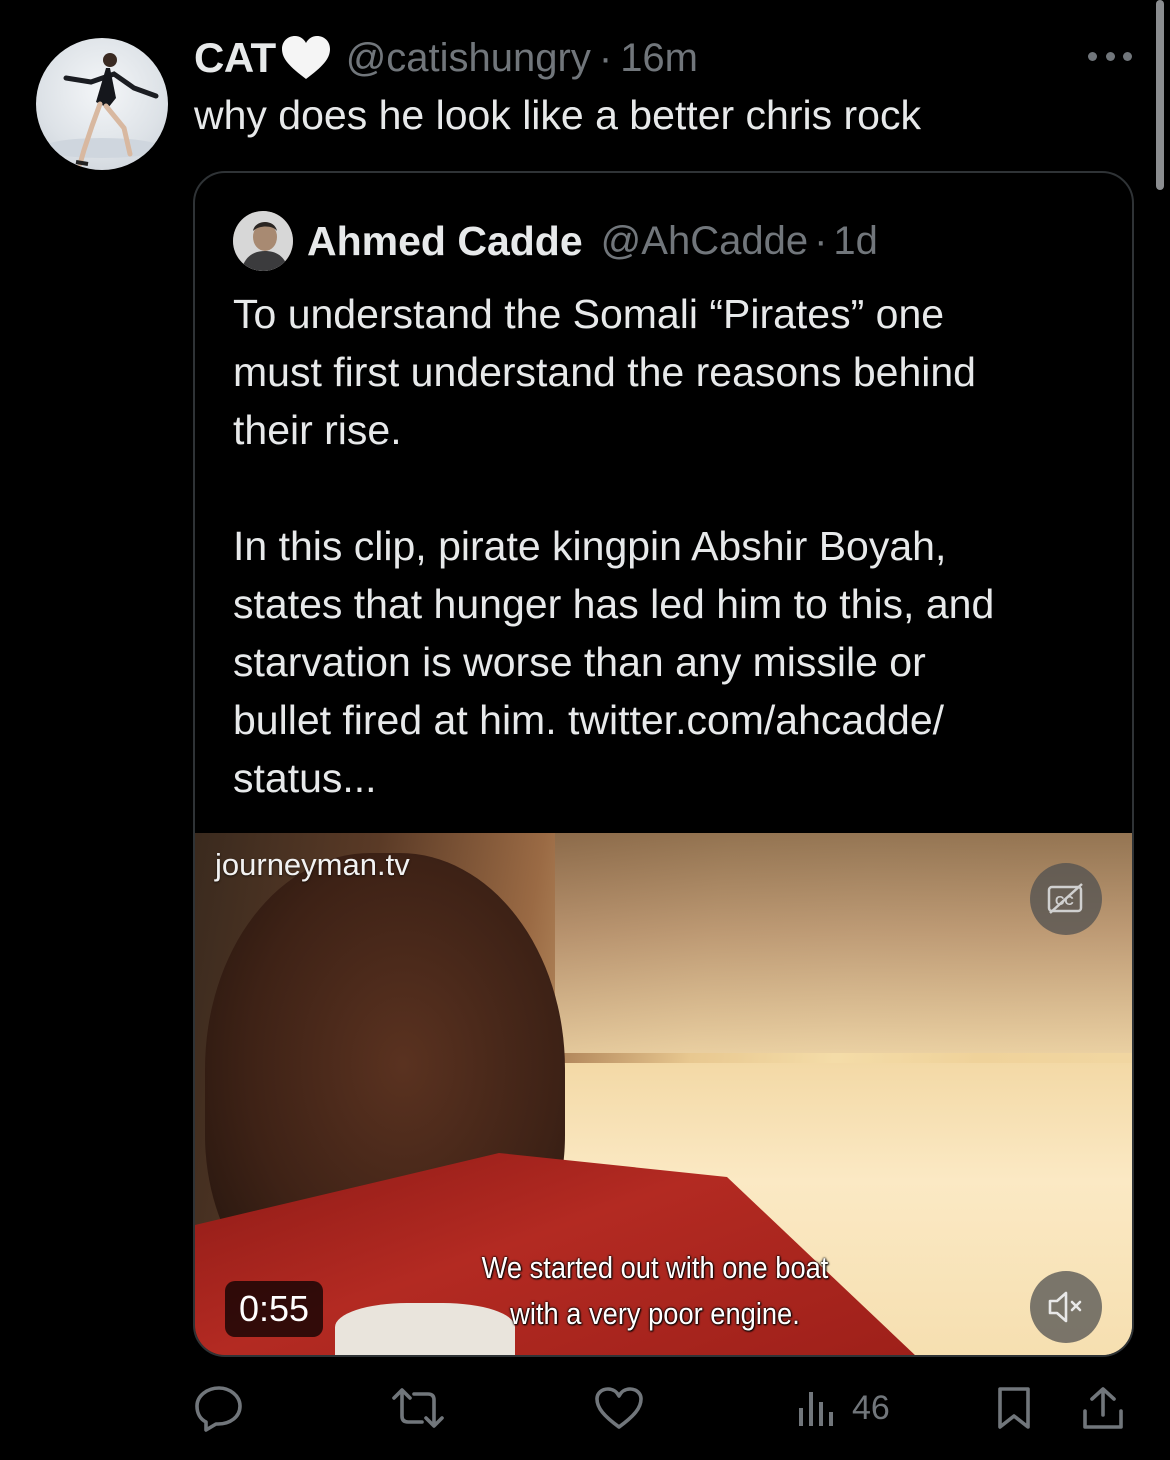  Describe the element at coordinates (704, 241) in the screenshot. I see `quoted-handle: @AhCadde` at that location.